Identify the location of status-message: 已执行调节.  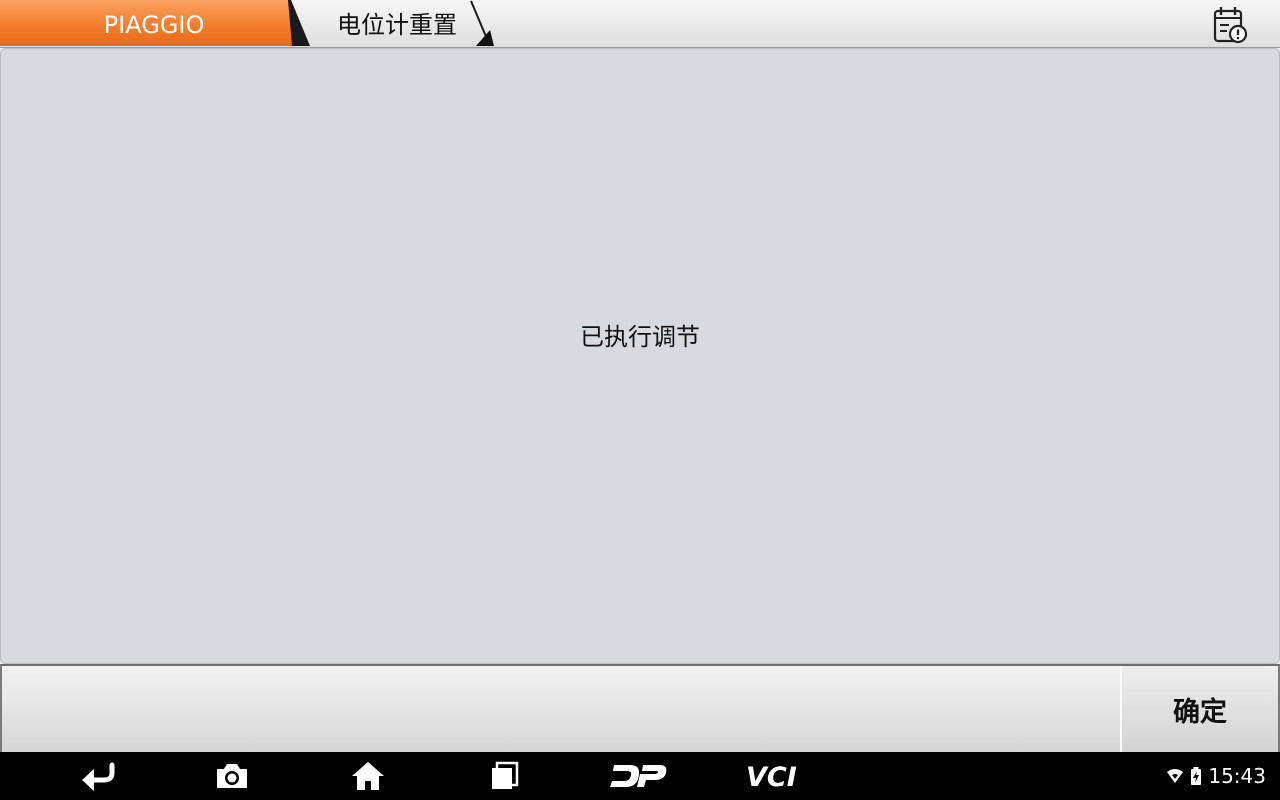
(640, 337).